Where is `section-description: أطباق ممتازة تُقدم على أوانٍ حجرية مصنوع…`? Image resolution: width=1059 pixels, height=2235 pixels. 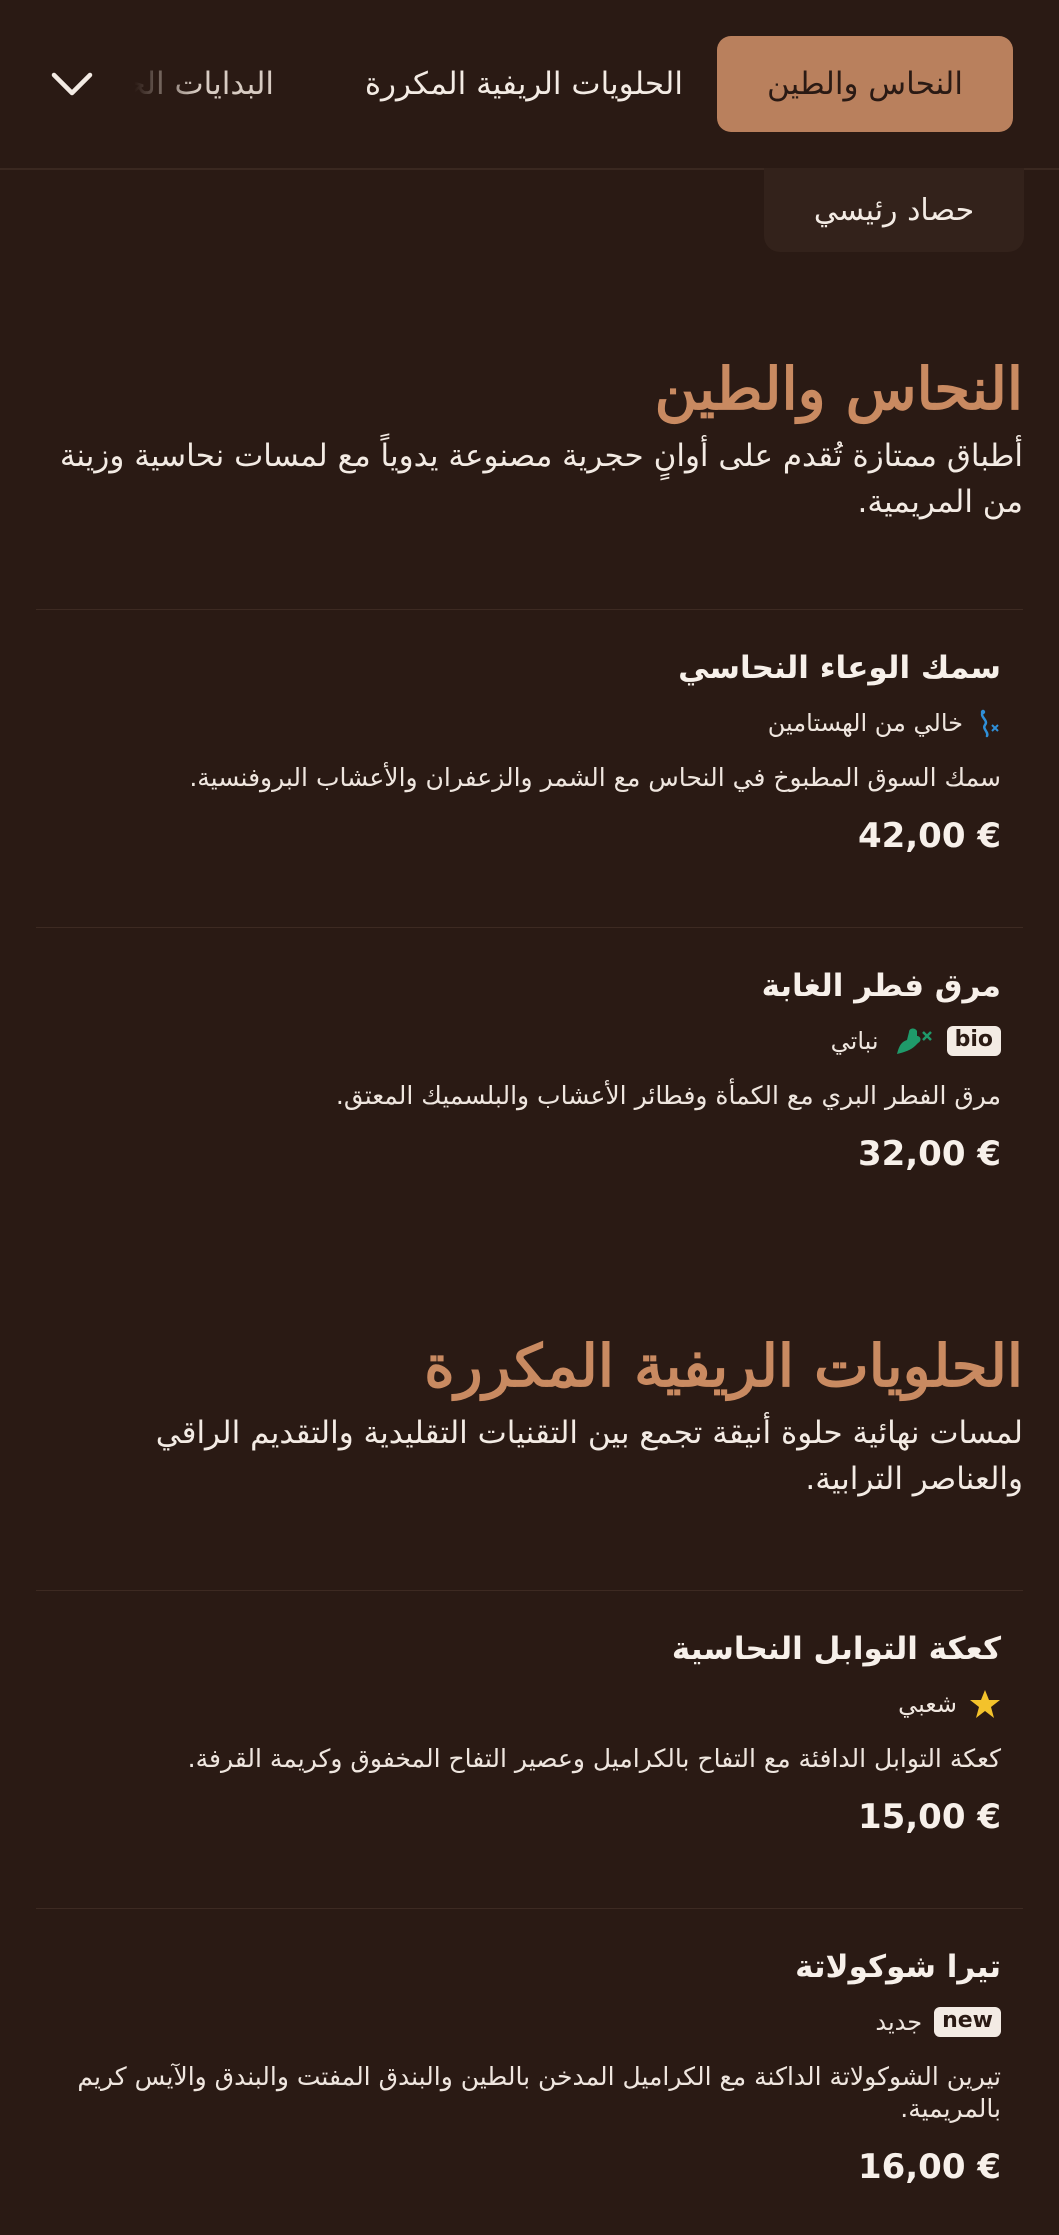 section-description: أطباق ممتازة تُقدم على أوانٍ حجرية مصنوع… is located at coordinates (541, 478).